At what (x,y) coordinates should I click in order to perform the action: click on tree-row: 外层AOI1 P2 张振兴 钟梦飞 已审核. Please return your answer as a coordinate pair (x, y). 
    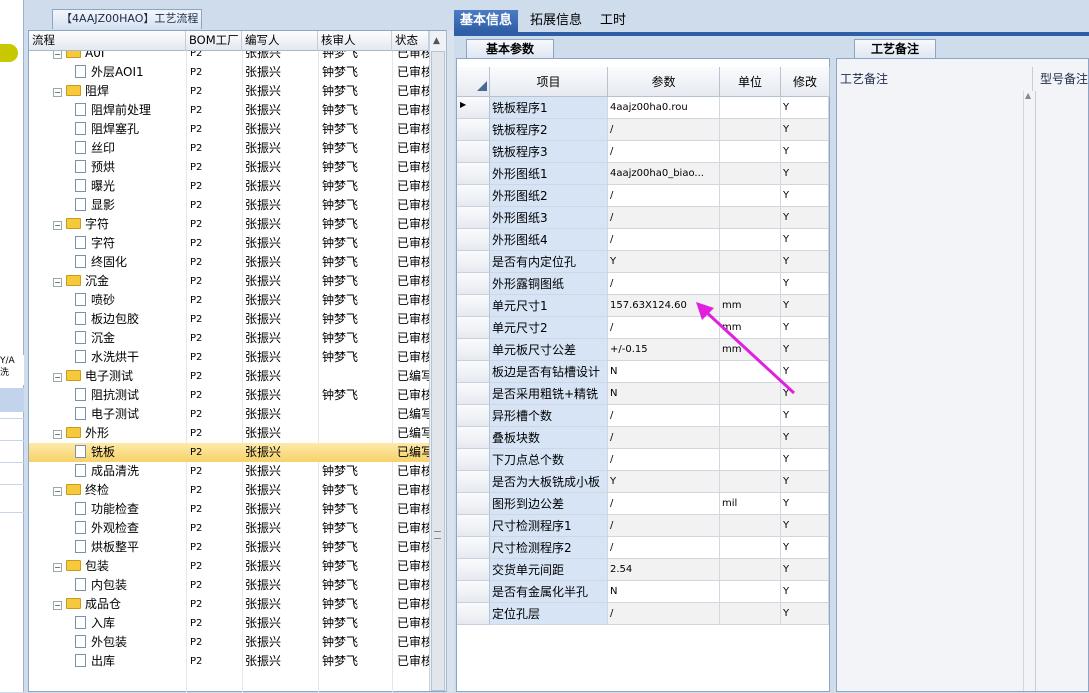
    Looking at the image, I should click on (229, 72).